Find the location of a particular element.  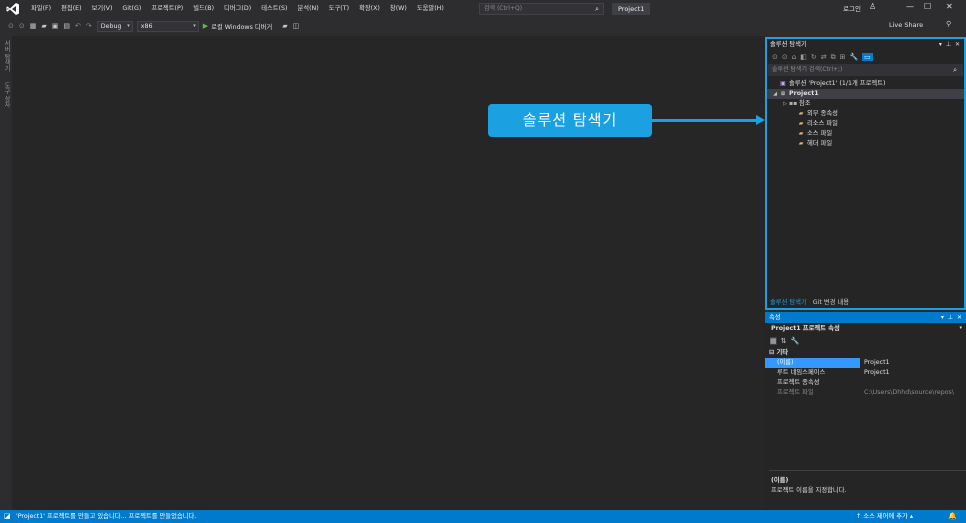

menu-project: 프로젝트(P) is located at coordinates (167, 9).